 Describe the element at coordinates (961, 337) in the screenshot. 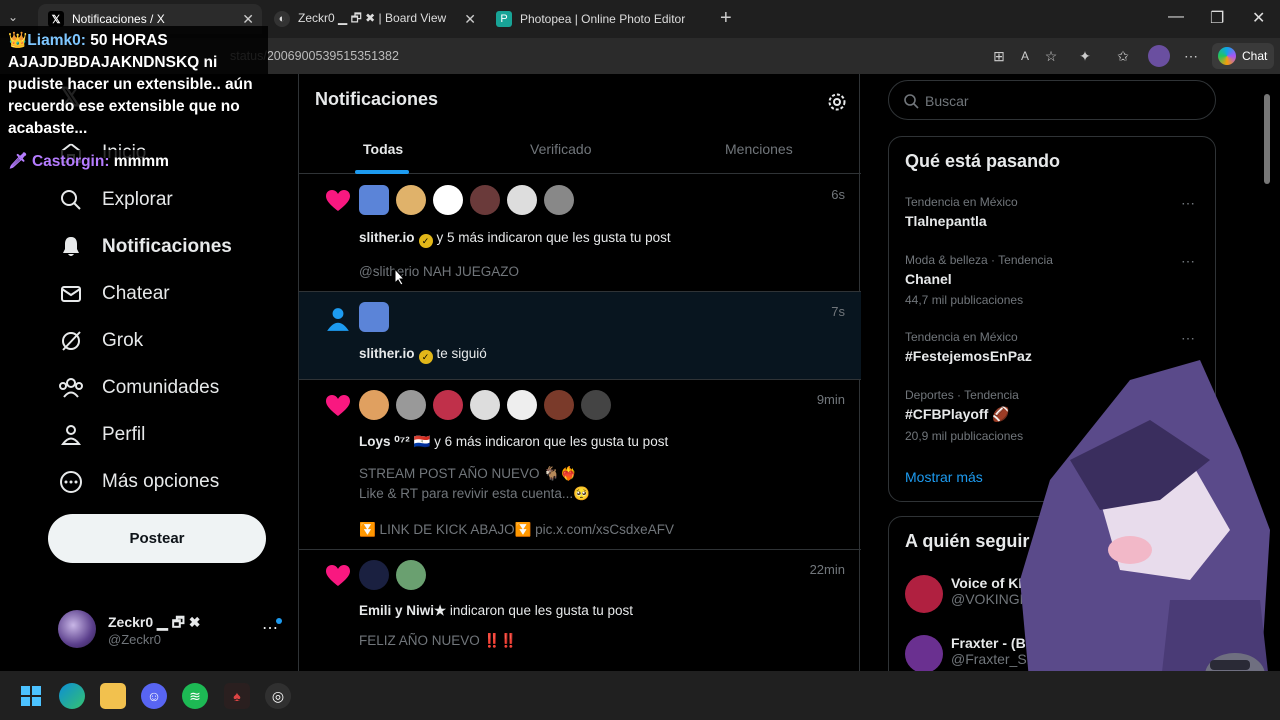

I see `trend-category: Tendencia en México` at that location.